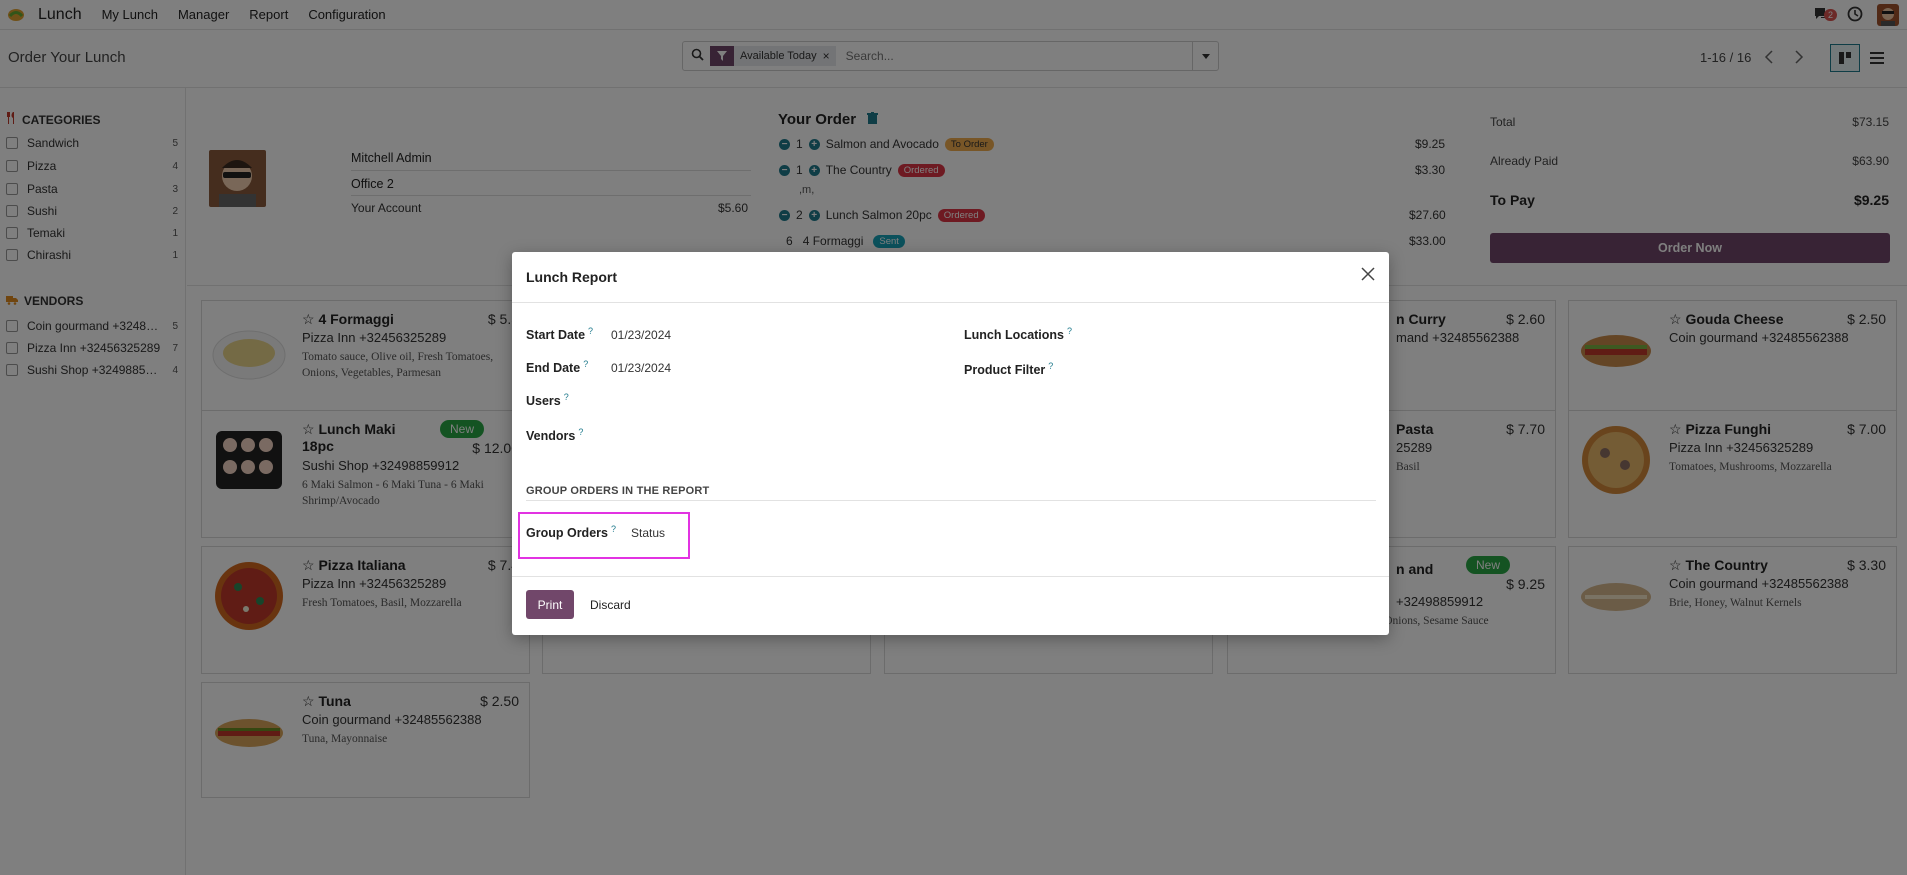  What do you see at coordinates (771, 399) in the screenshot?
I see `users-field` at bounding box center [771, 399].